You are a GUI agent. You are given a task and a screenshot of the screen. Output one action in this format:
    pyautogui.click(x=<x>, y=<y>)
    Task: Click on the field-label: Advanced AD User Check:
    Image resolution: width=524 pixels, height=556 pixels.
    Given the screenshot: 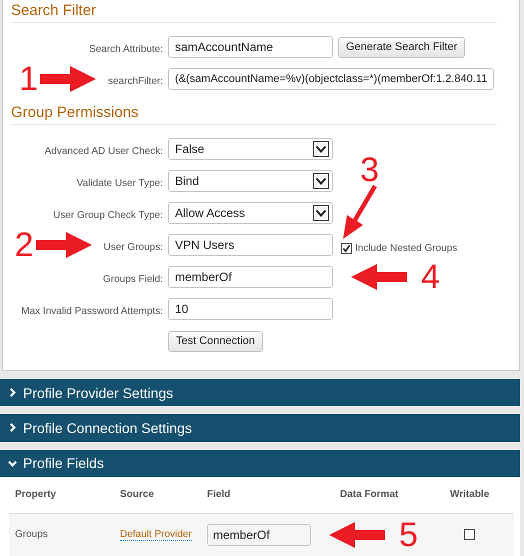 What is the action you would take?
    pyautogui.click(x=103, y=150)
    